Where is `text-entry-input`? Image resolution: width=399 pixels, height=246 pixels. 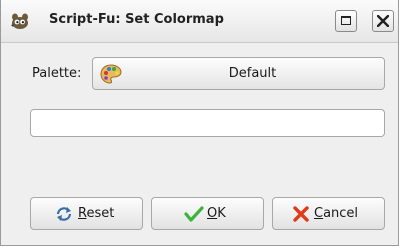 text-entry-input is located at coordinates (207, 123).